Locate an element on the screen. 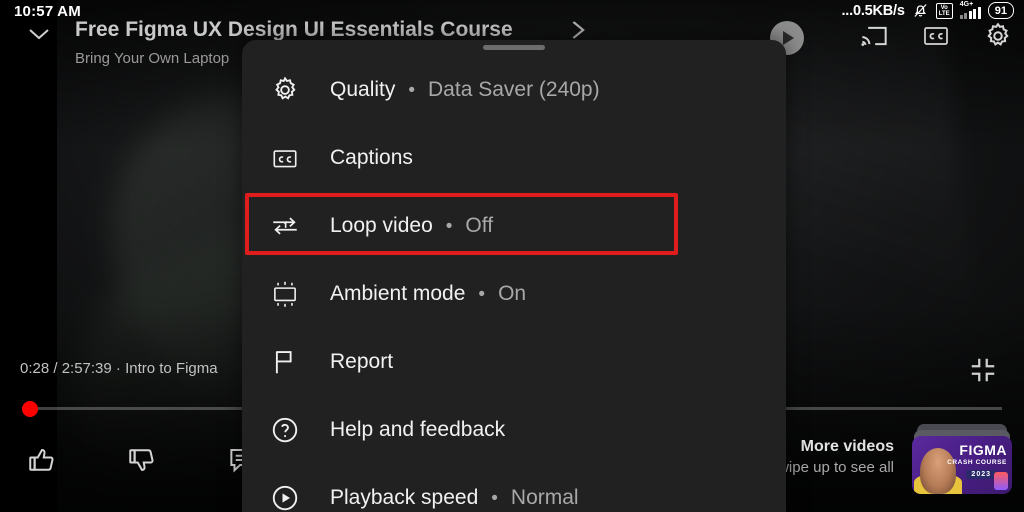  dislike-button is located at coordinates (142, 460).